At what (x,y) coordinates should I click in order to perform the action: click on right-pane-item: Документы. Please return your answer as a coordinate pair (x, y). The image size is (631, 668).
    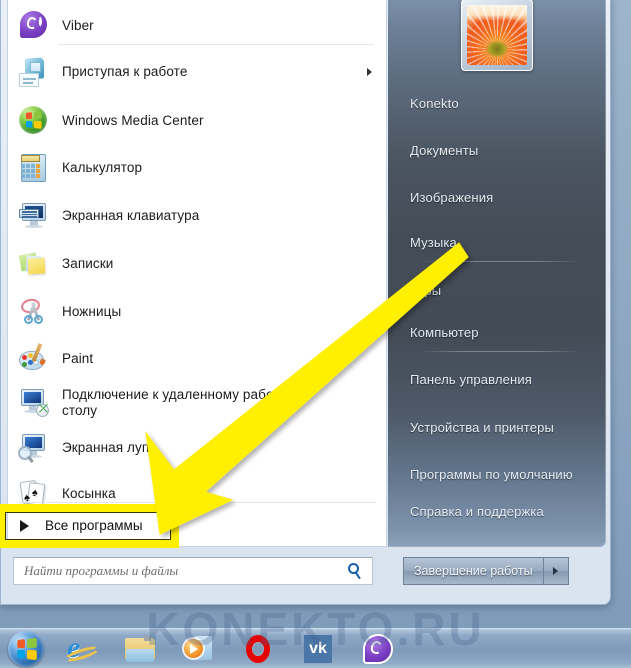
    Looking at the image, I should click on (496, 150).